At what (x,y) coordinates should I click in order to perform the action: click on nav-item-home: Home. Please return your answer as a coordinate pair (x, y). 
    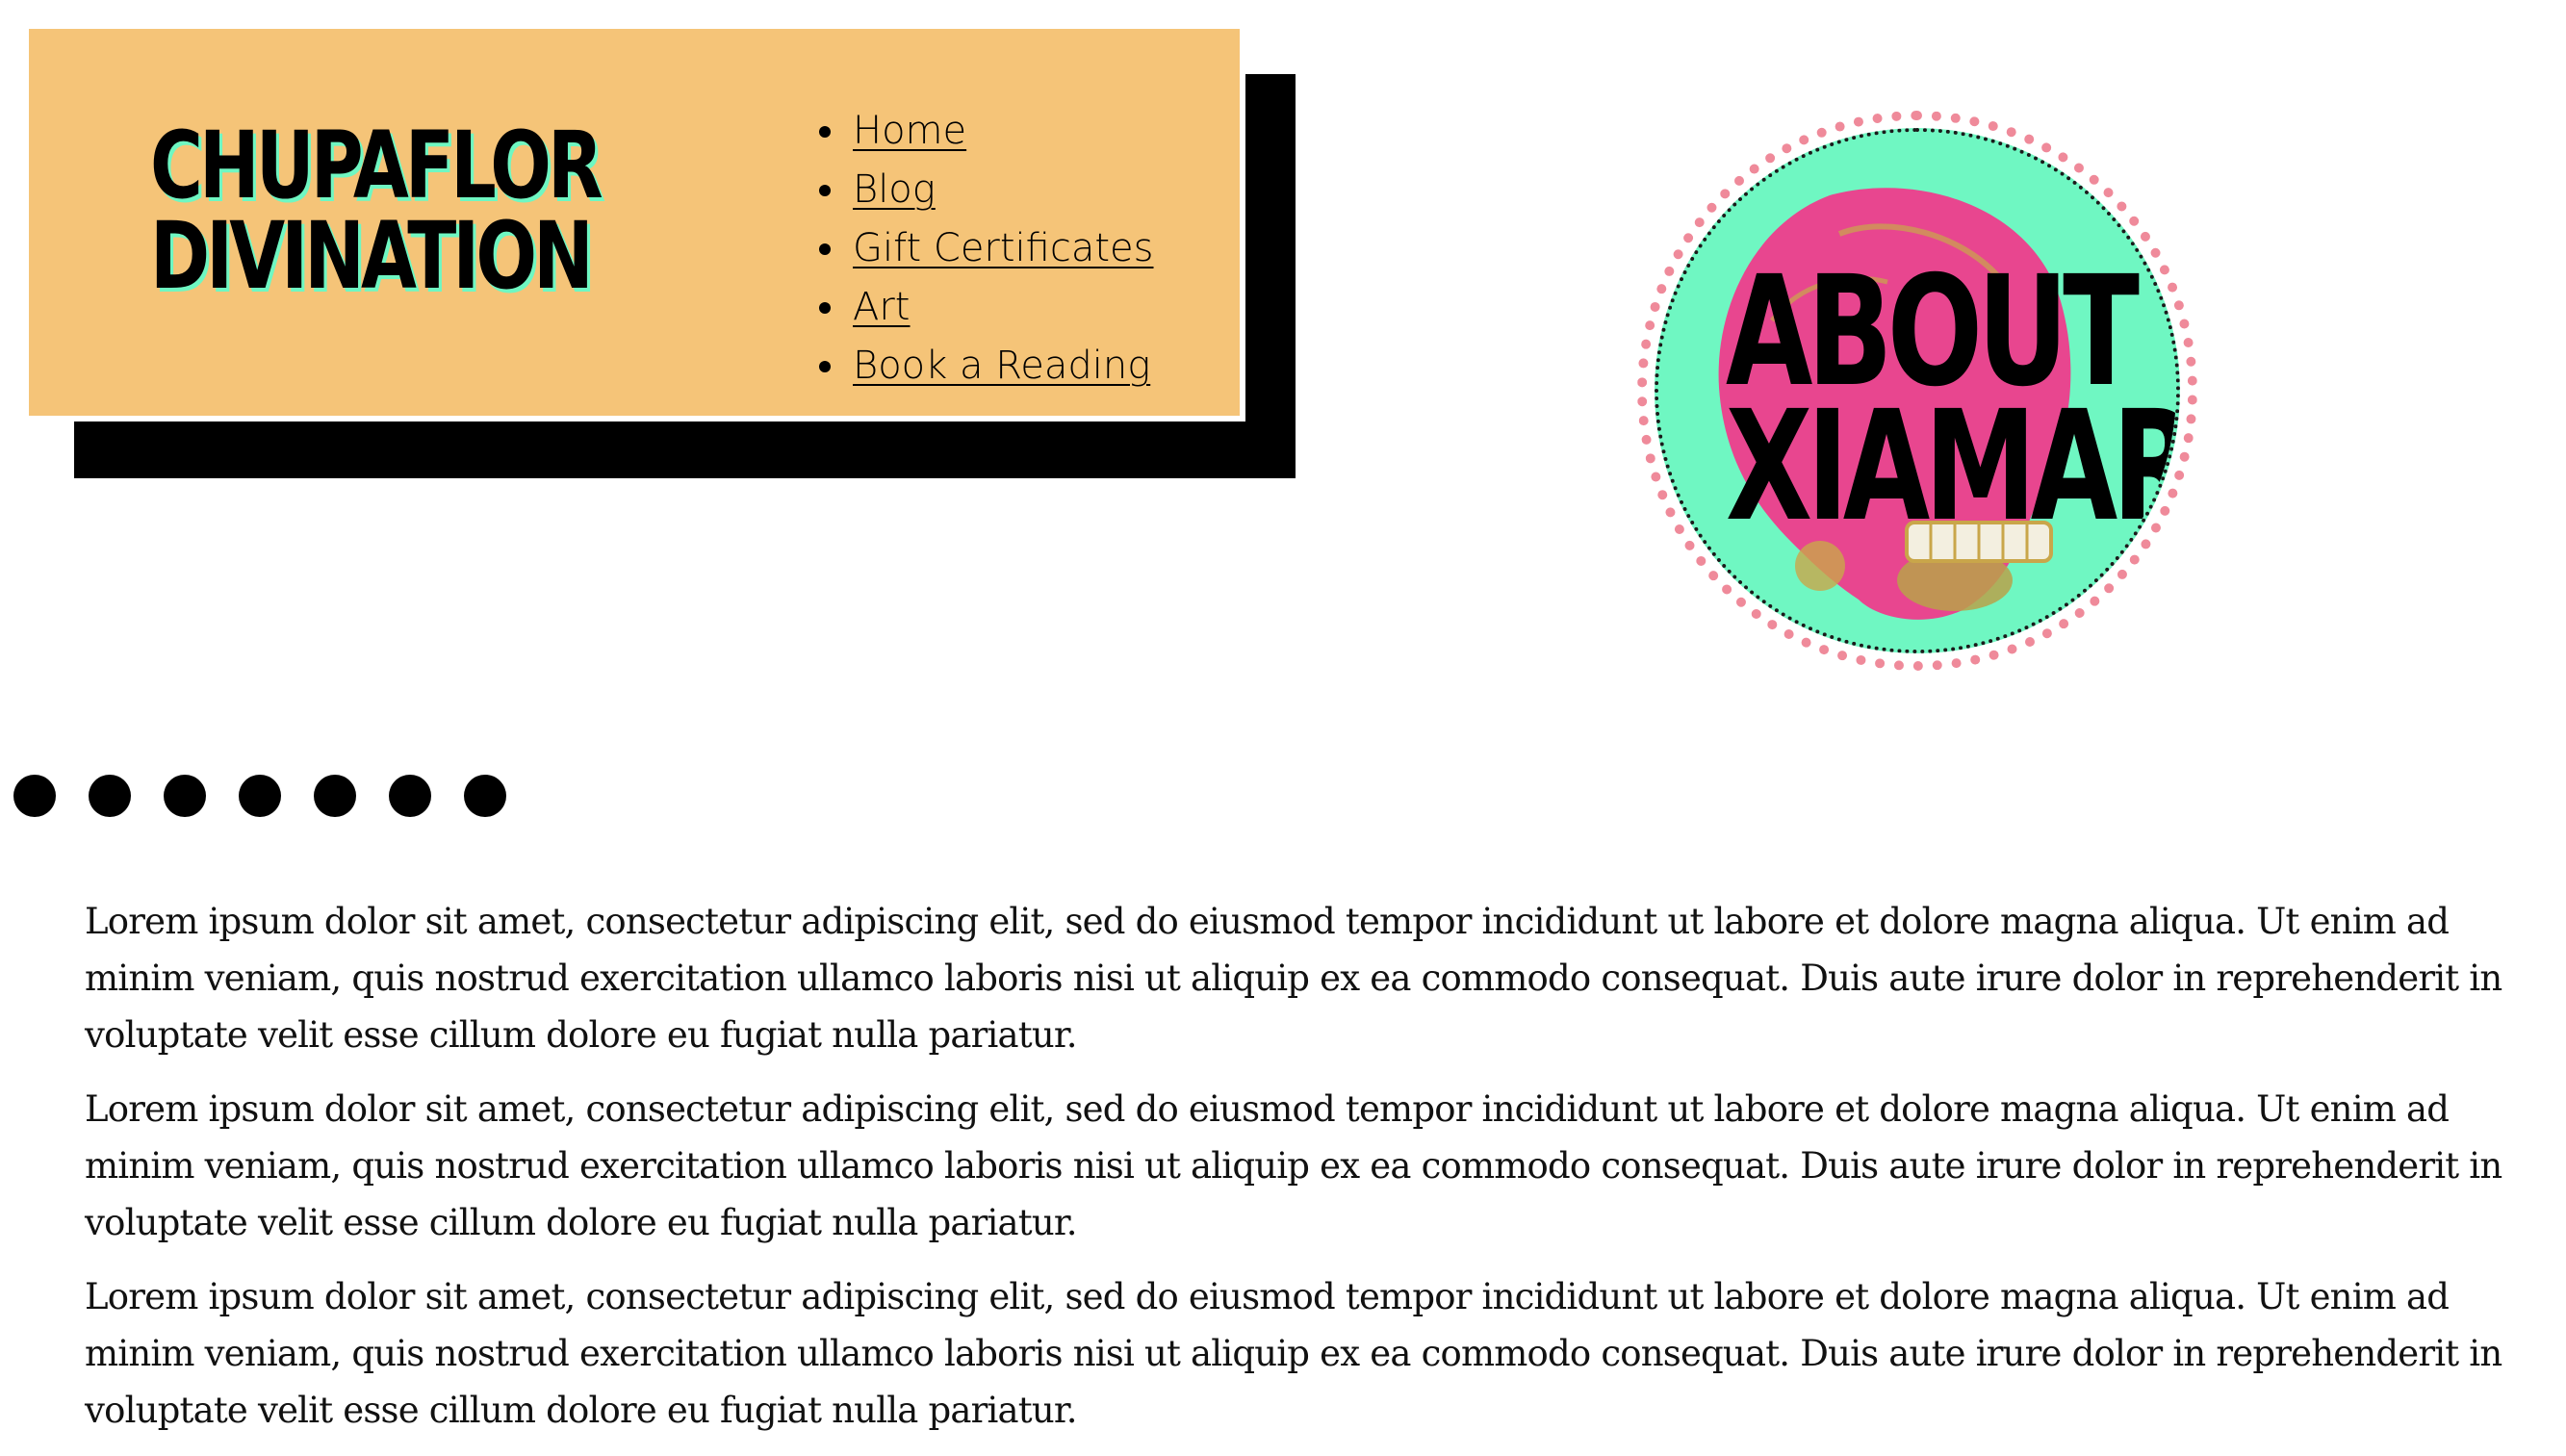
    Looking at the image, I should click on (1001, 131).